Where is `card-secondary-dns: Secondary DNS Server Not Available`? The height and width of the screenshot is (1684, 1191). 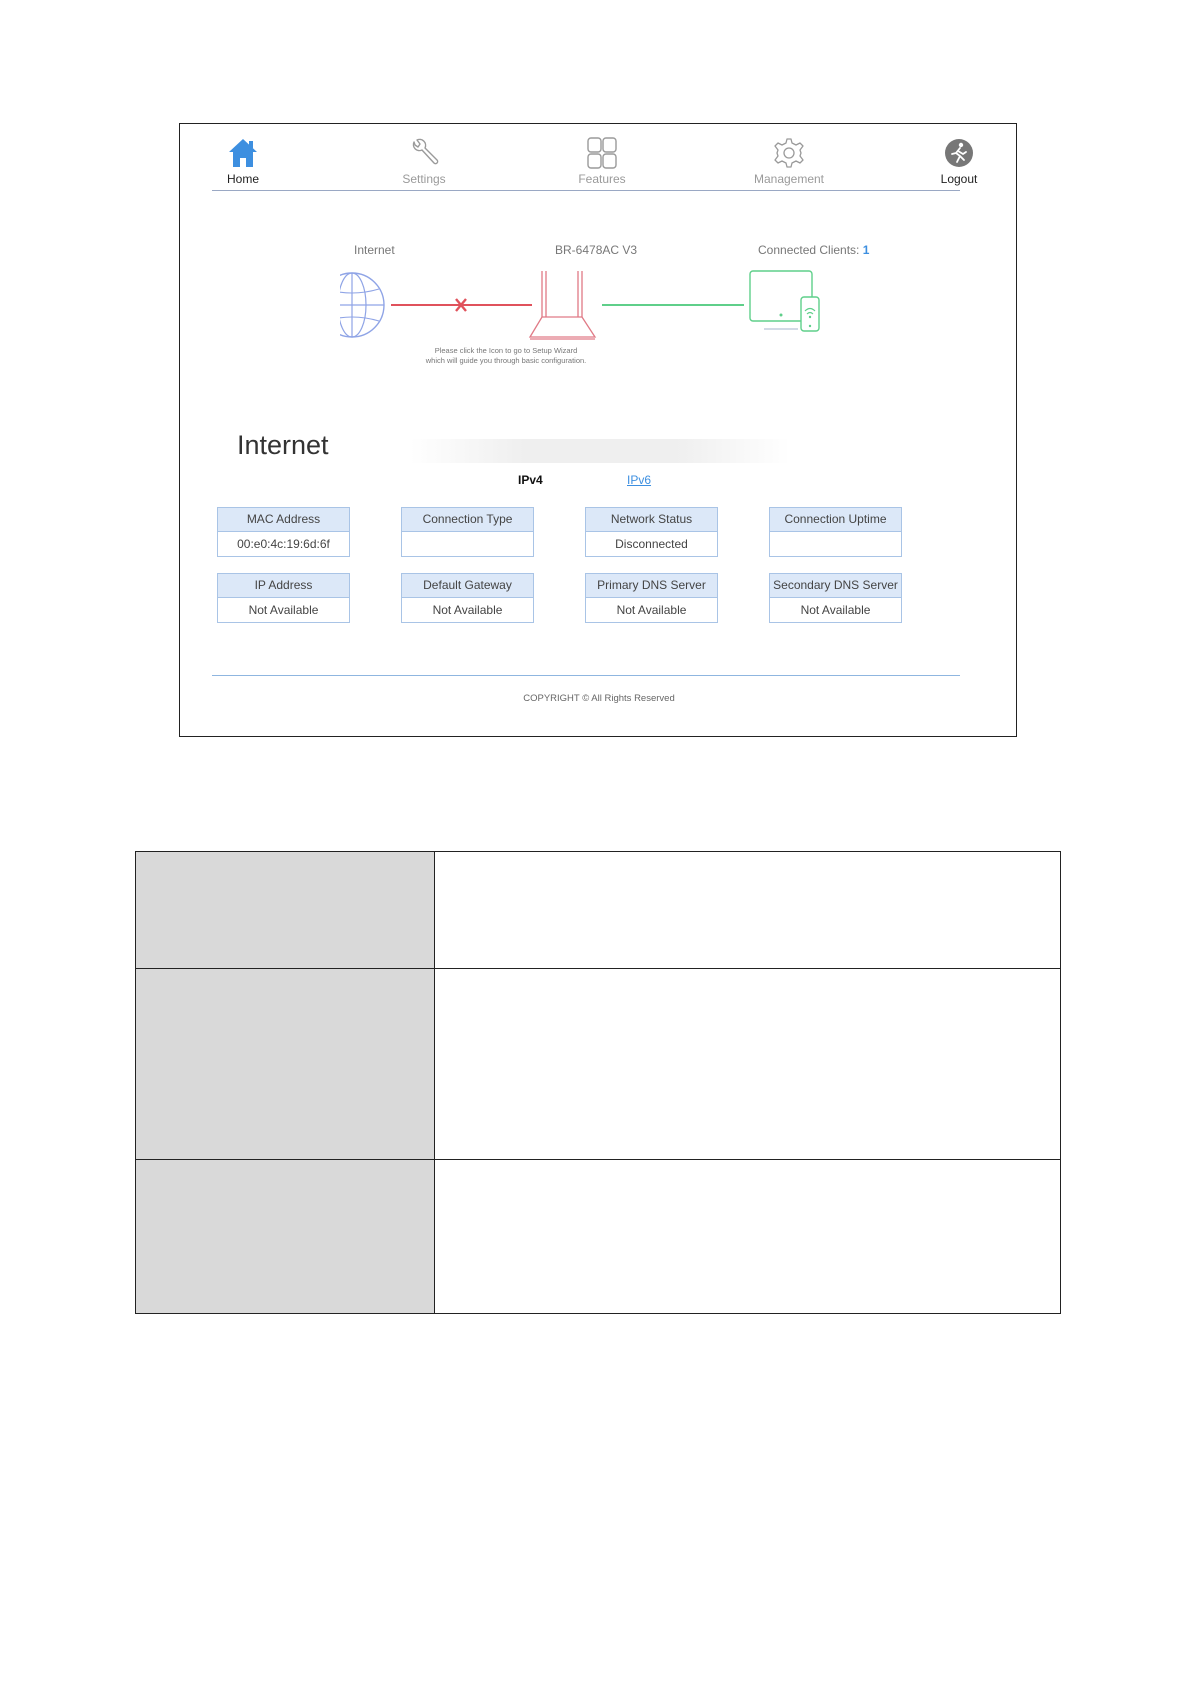
card-secondary-dns: Secondary DNS Server Not Available is located at coordinates (835, 598).